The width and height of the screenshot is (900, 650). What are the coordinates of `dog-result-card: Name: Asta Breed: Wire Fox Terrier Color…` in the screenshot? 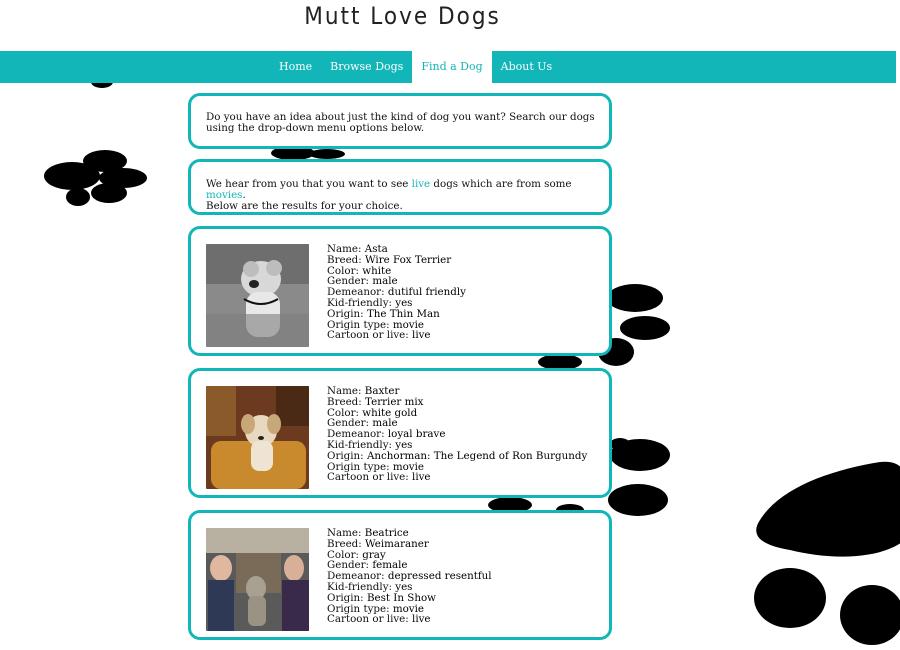 It's located at (400, 291).